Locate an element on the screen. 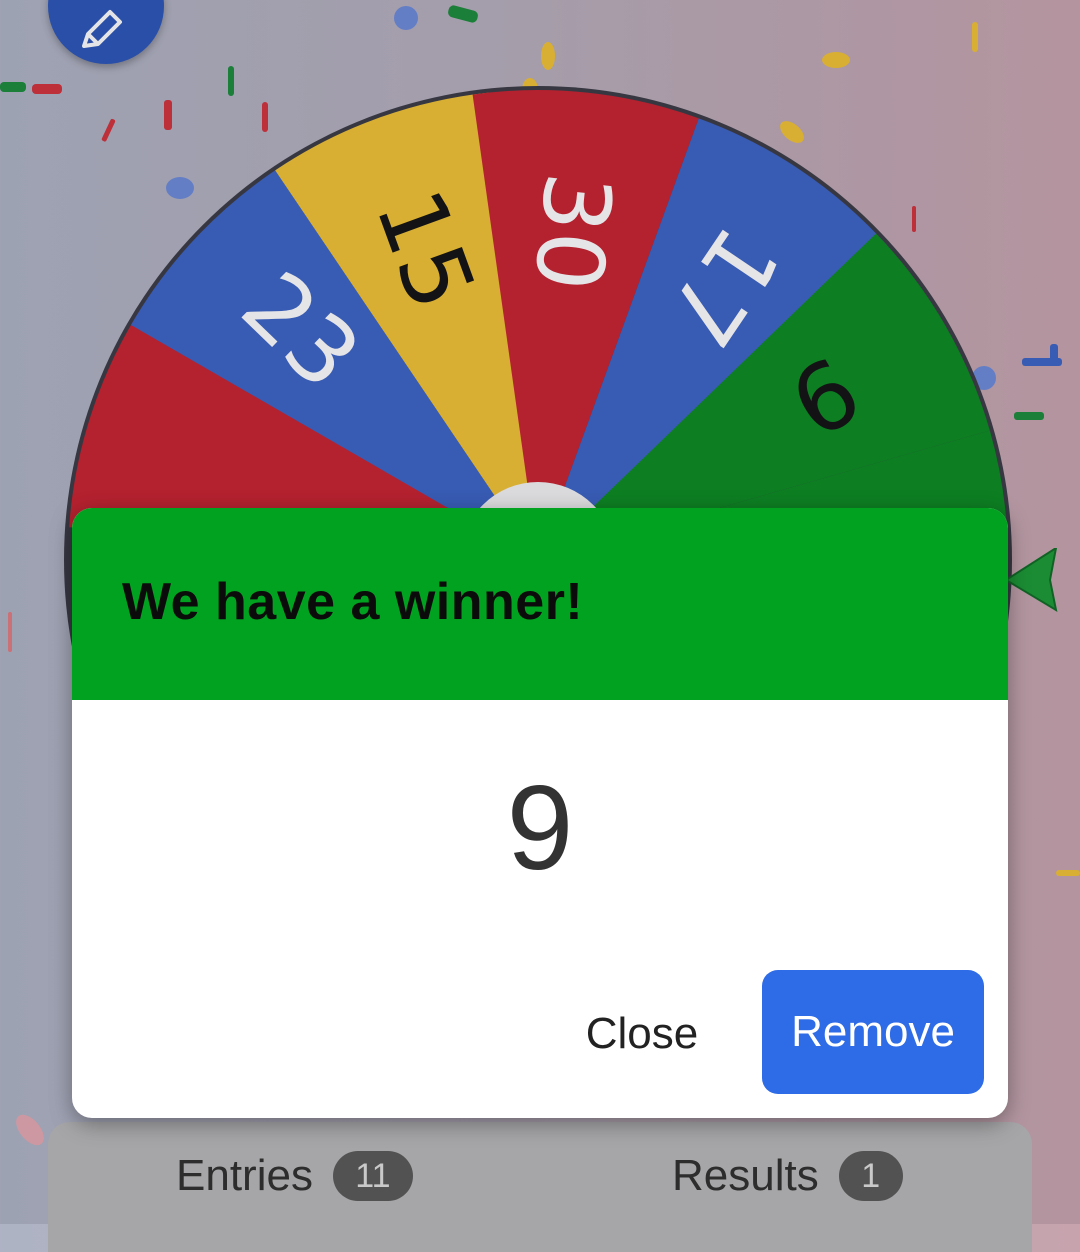 The width and height of the screenshot is (1080, 1252). dialog-header: We have a winner! is located at coordinates (540, 604).